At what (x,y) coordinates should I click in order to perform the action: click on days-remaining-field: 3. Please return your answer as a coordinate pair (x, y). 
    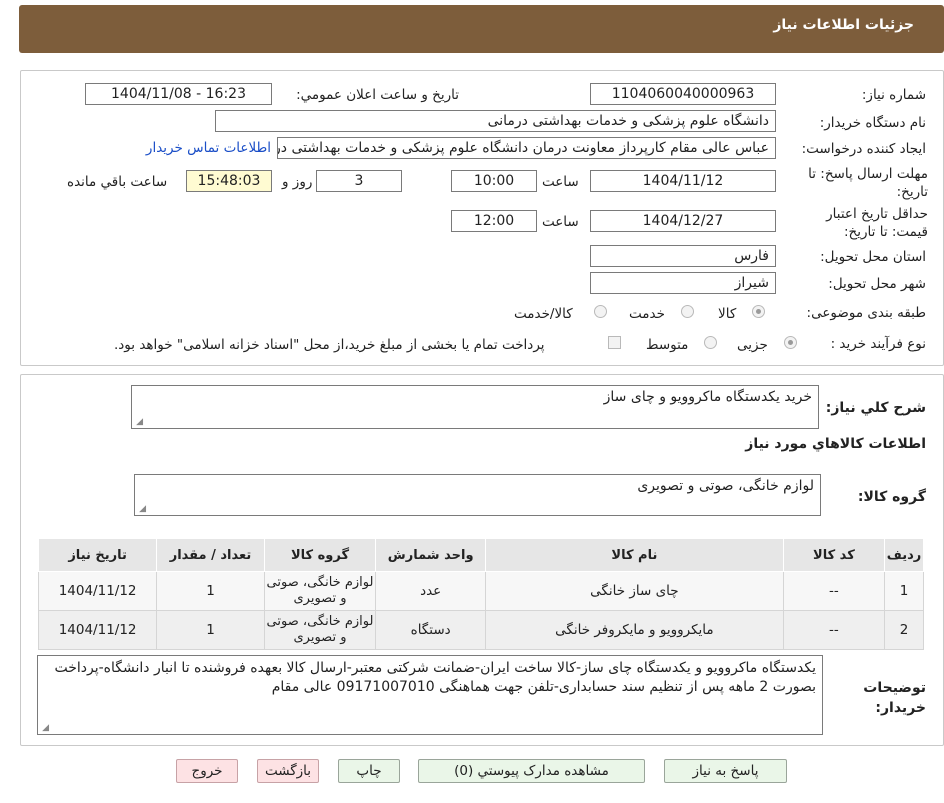
    Looking at the image, I should click on (359, 181).